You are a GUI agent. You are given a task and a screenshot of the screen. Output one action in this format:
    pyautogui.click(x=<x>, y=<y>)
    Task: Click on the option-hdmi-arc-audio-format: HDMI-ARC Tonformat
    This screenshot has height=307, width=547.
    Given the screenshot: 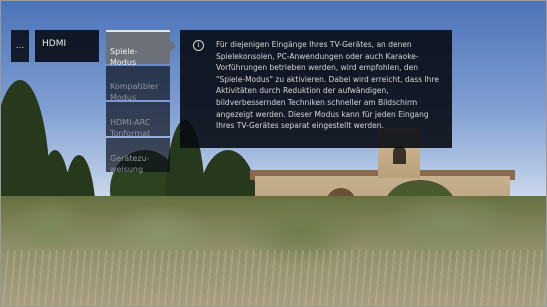 What is the action you would take?
    pyautogui.click(x=138, y=120)
    